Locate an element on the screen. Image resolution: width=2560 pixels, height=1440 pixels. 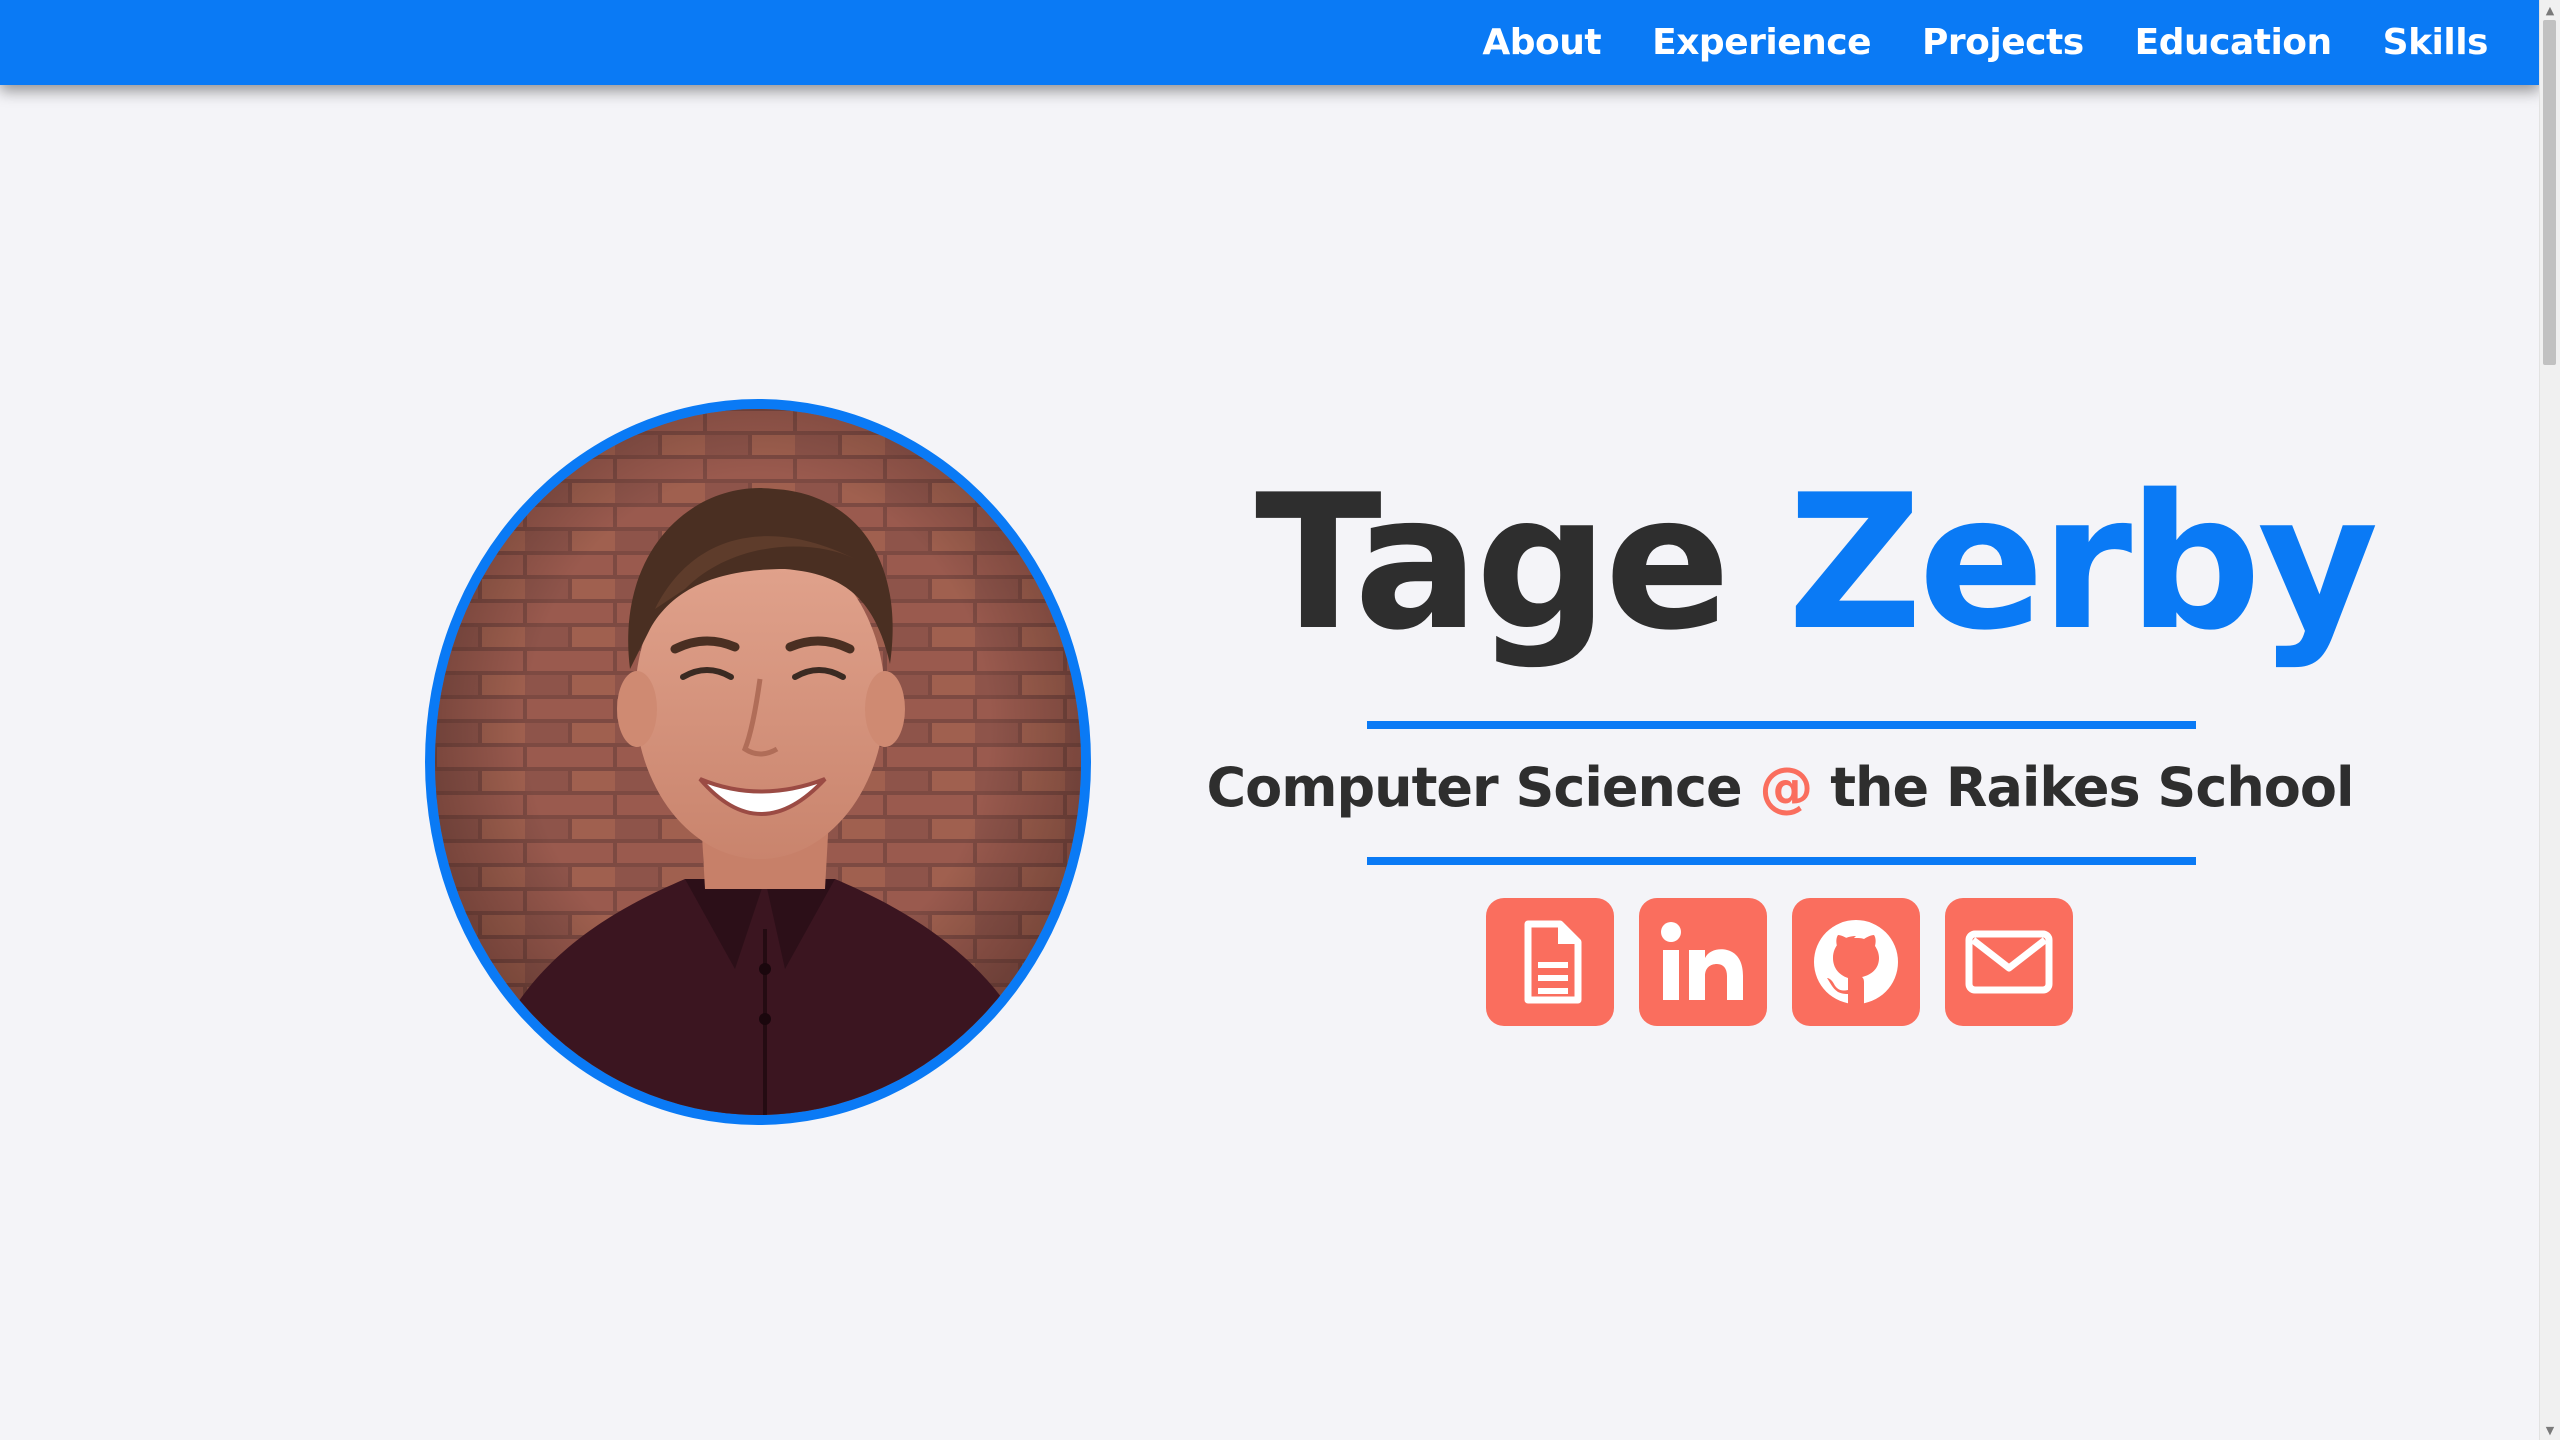
hero-divider-top is located at coordinates (1781, 725).